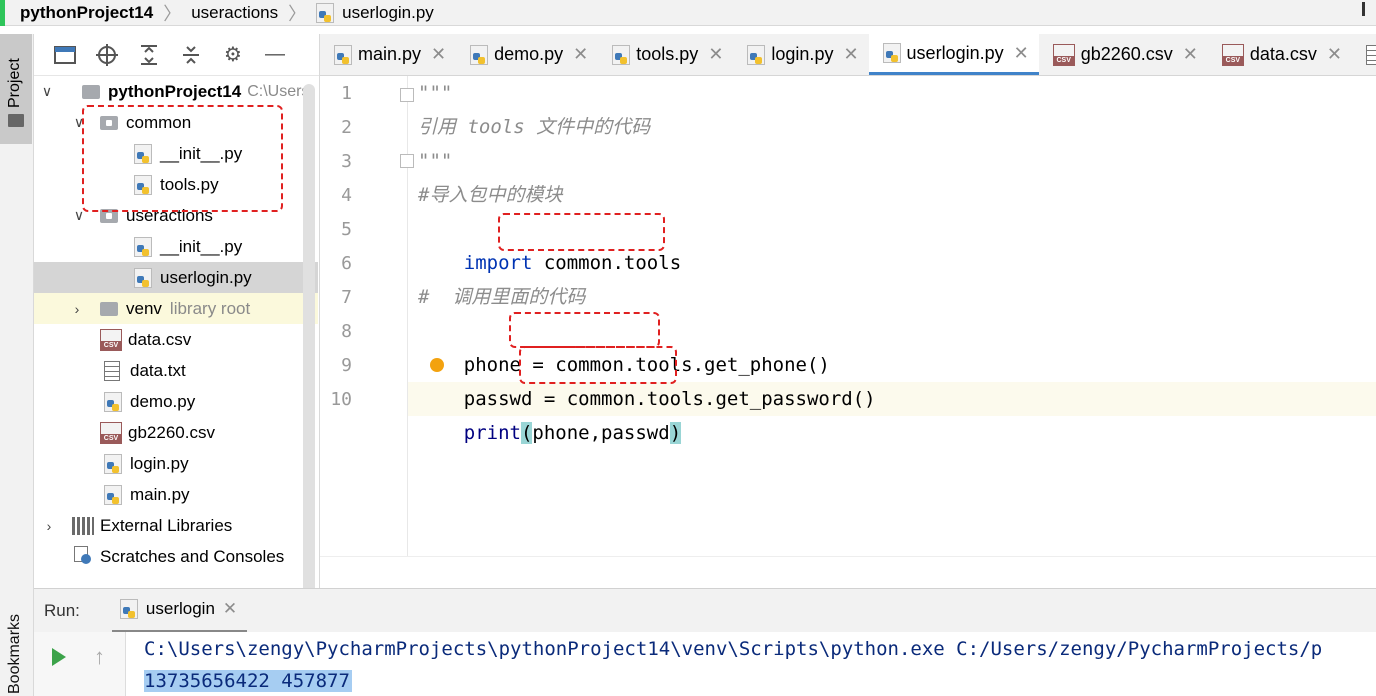 This screenshot has height=696, width=1376. What do you see at coordinates (112, 370) in the screenshot?
I see `text-file-icon` at bounding box center [112, 370].